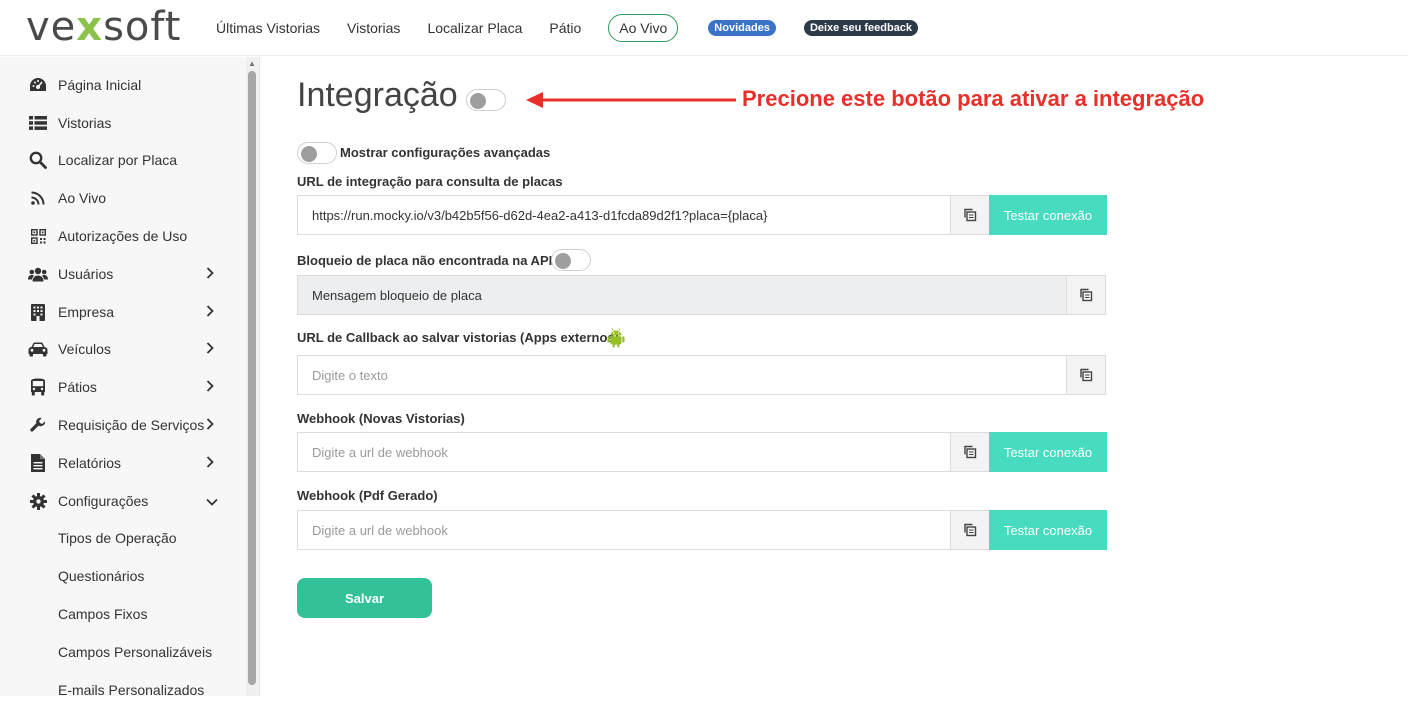 The width and height of the screenshot is (1408, 709). I want to click on sidebar-scroll-thumb, so click(252, 378).